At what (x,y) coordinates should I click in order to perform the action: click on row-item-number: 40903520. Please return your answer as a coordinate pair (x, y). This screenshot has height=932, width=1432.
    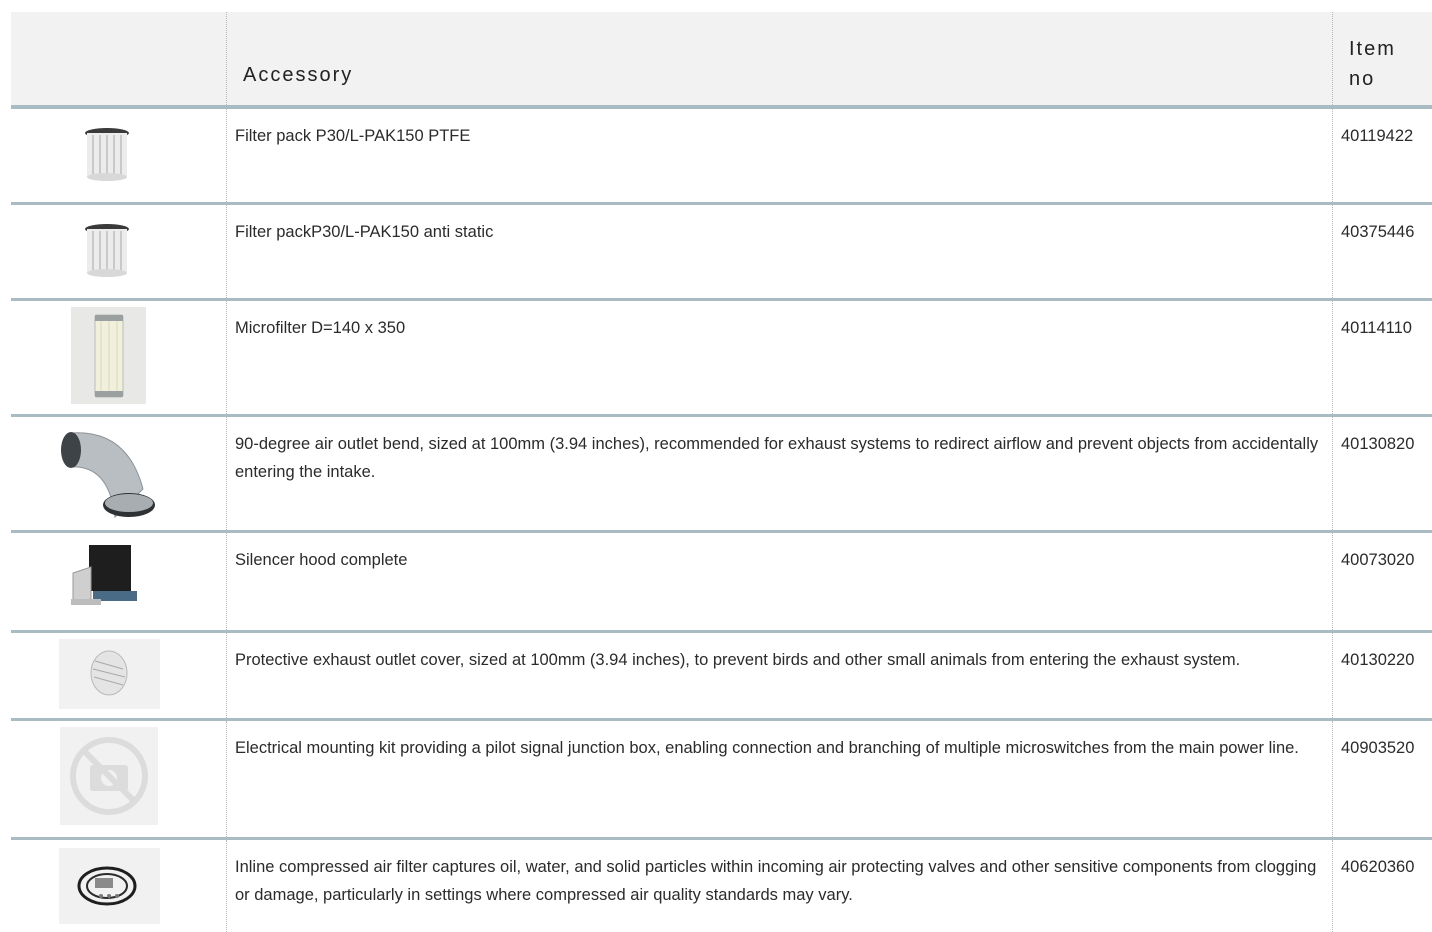
    Looking at the image, I should click on (1378, 748).